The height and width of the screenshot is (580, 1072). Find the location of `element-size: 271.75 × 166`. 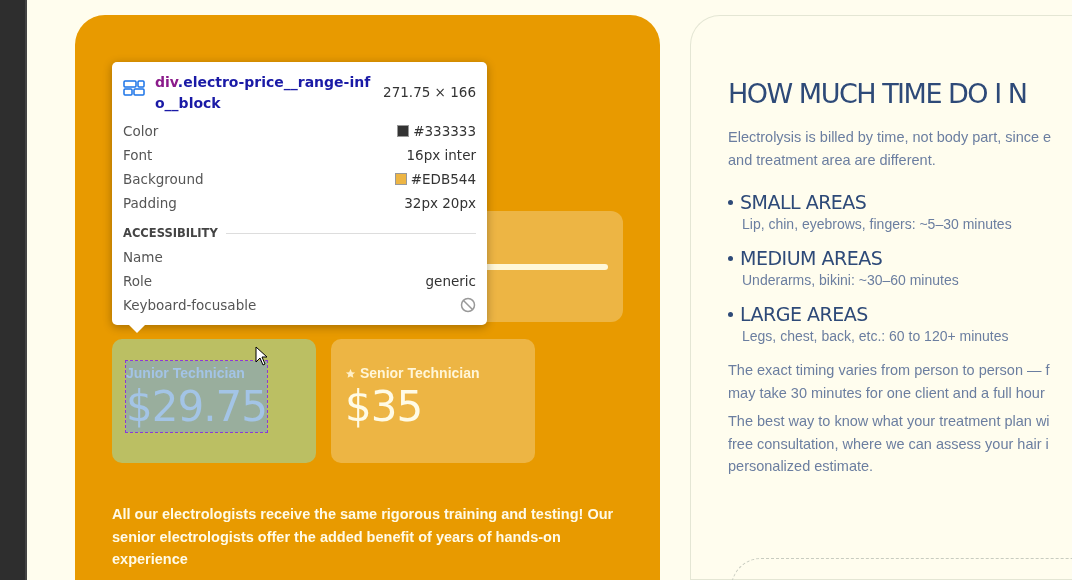

element-size: 271.75 × 166 is located at coordinates (429, 92).